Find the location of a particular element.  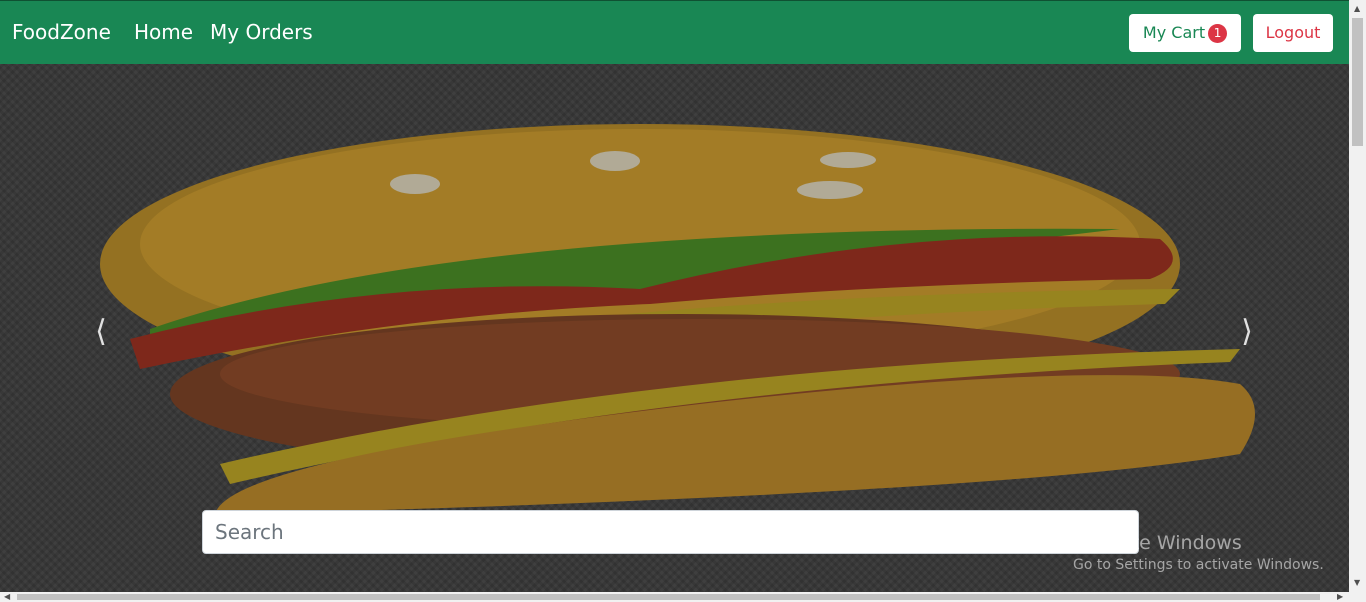

scroll-left-icon: ◀ is located at coordinates (7, 596).